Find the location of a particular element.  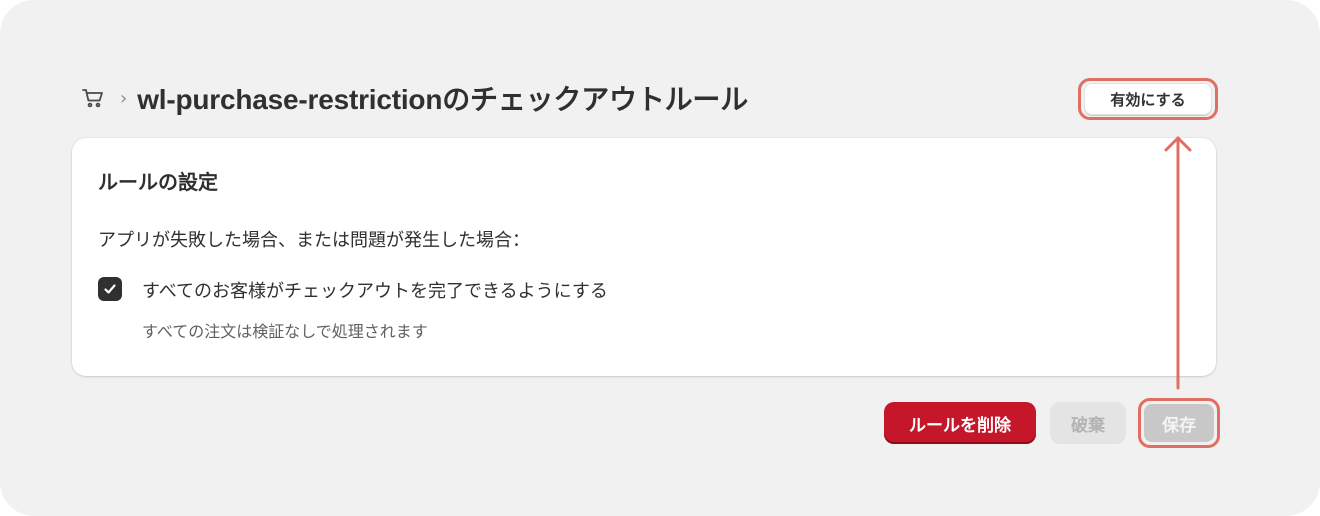

page-header: › wl-purchase-restrictionのチェックアウトルール is located at coordinates (414, 98).